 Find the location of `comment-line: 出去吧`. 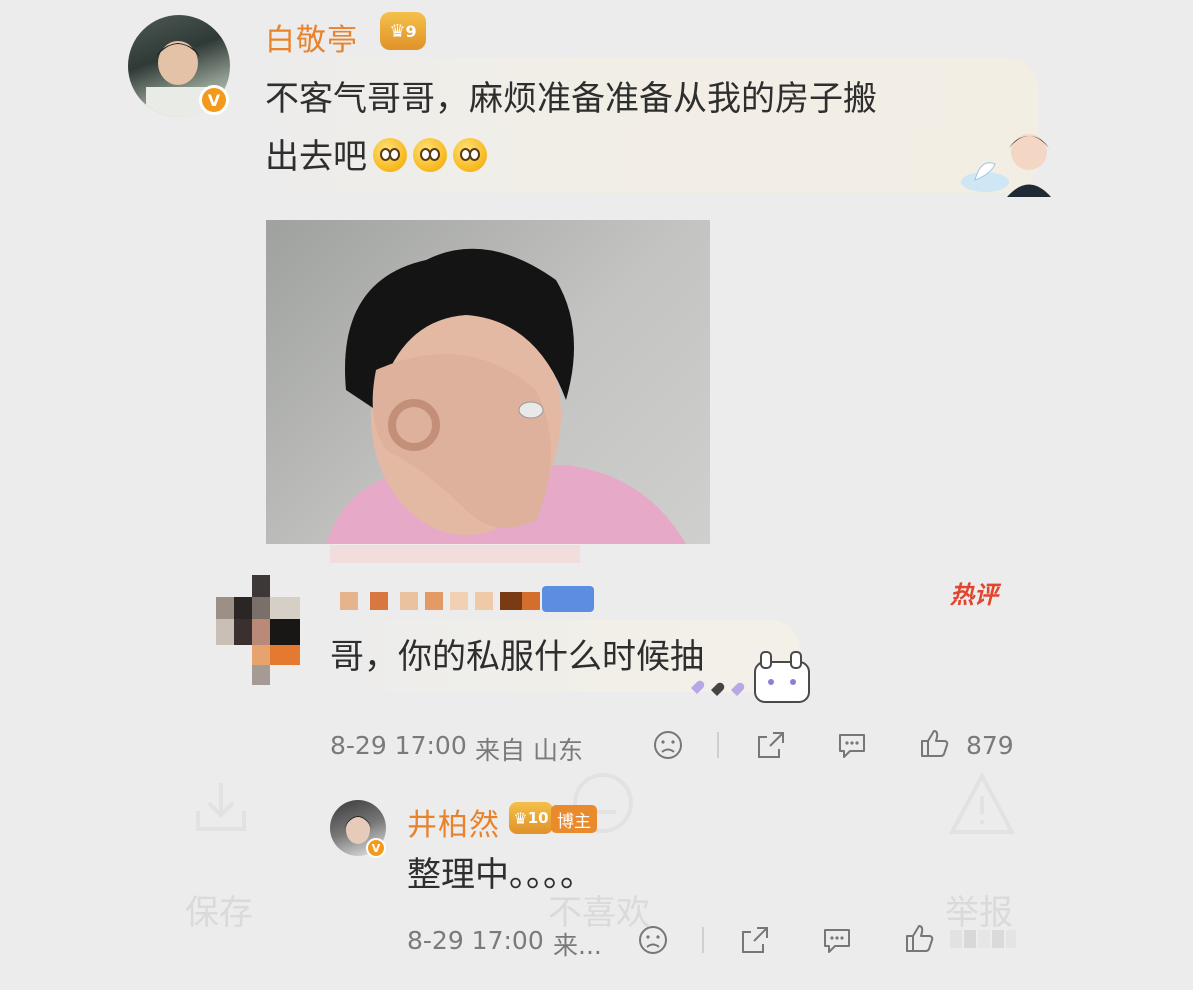

comment-line: 出去吧 is located at coordinates (645, 157).